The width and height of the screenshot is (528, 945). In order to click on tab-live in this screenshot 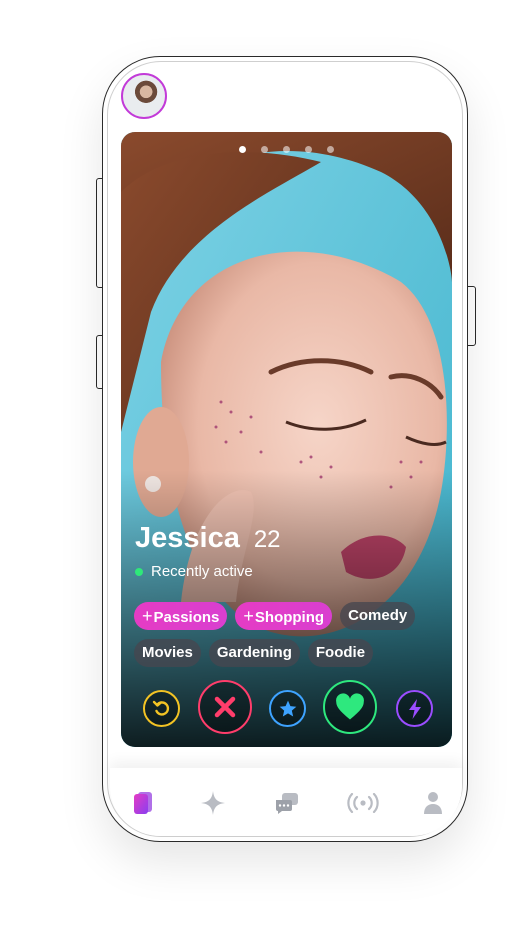, I will do `click(363, 803)`.